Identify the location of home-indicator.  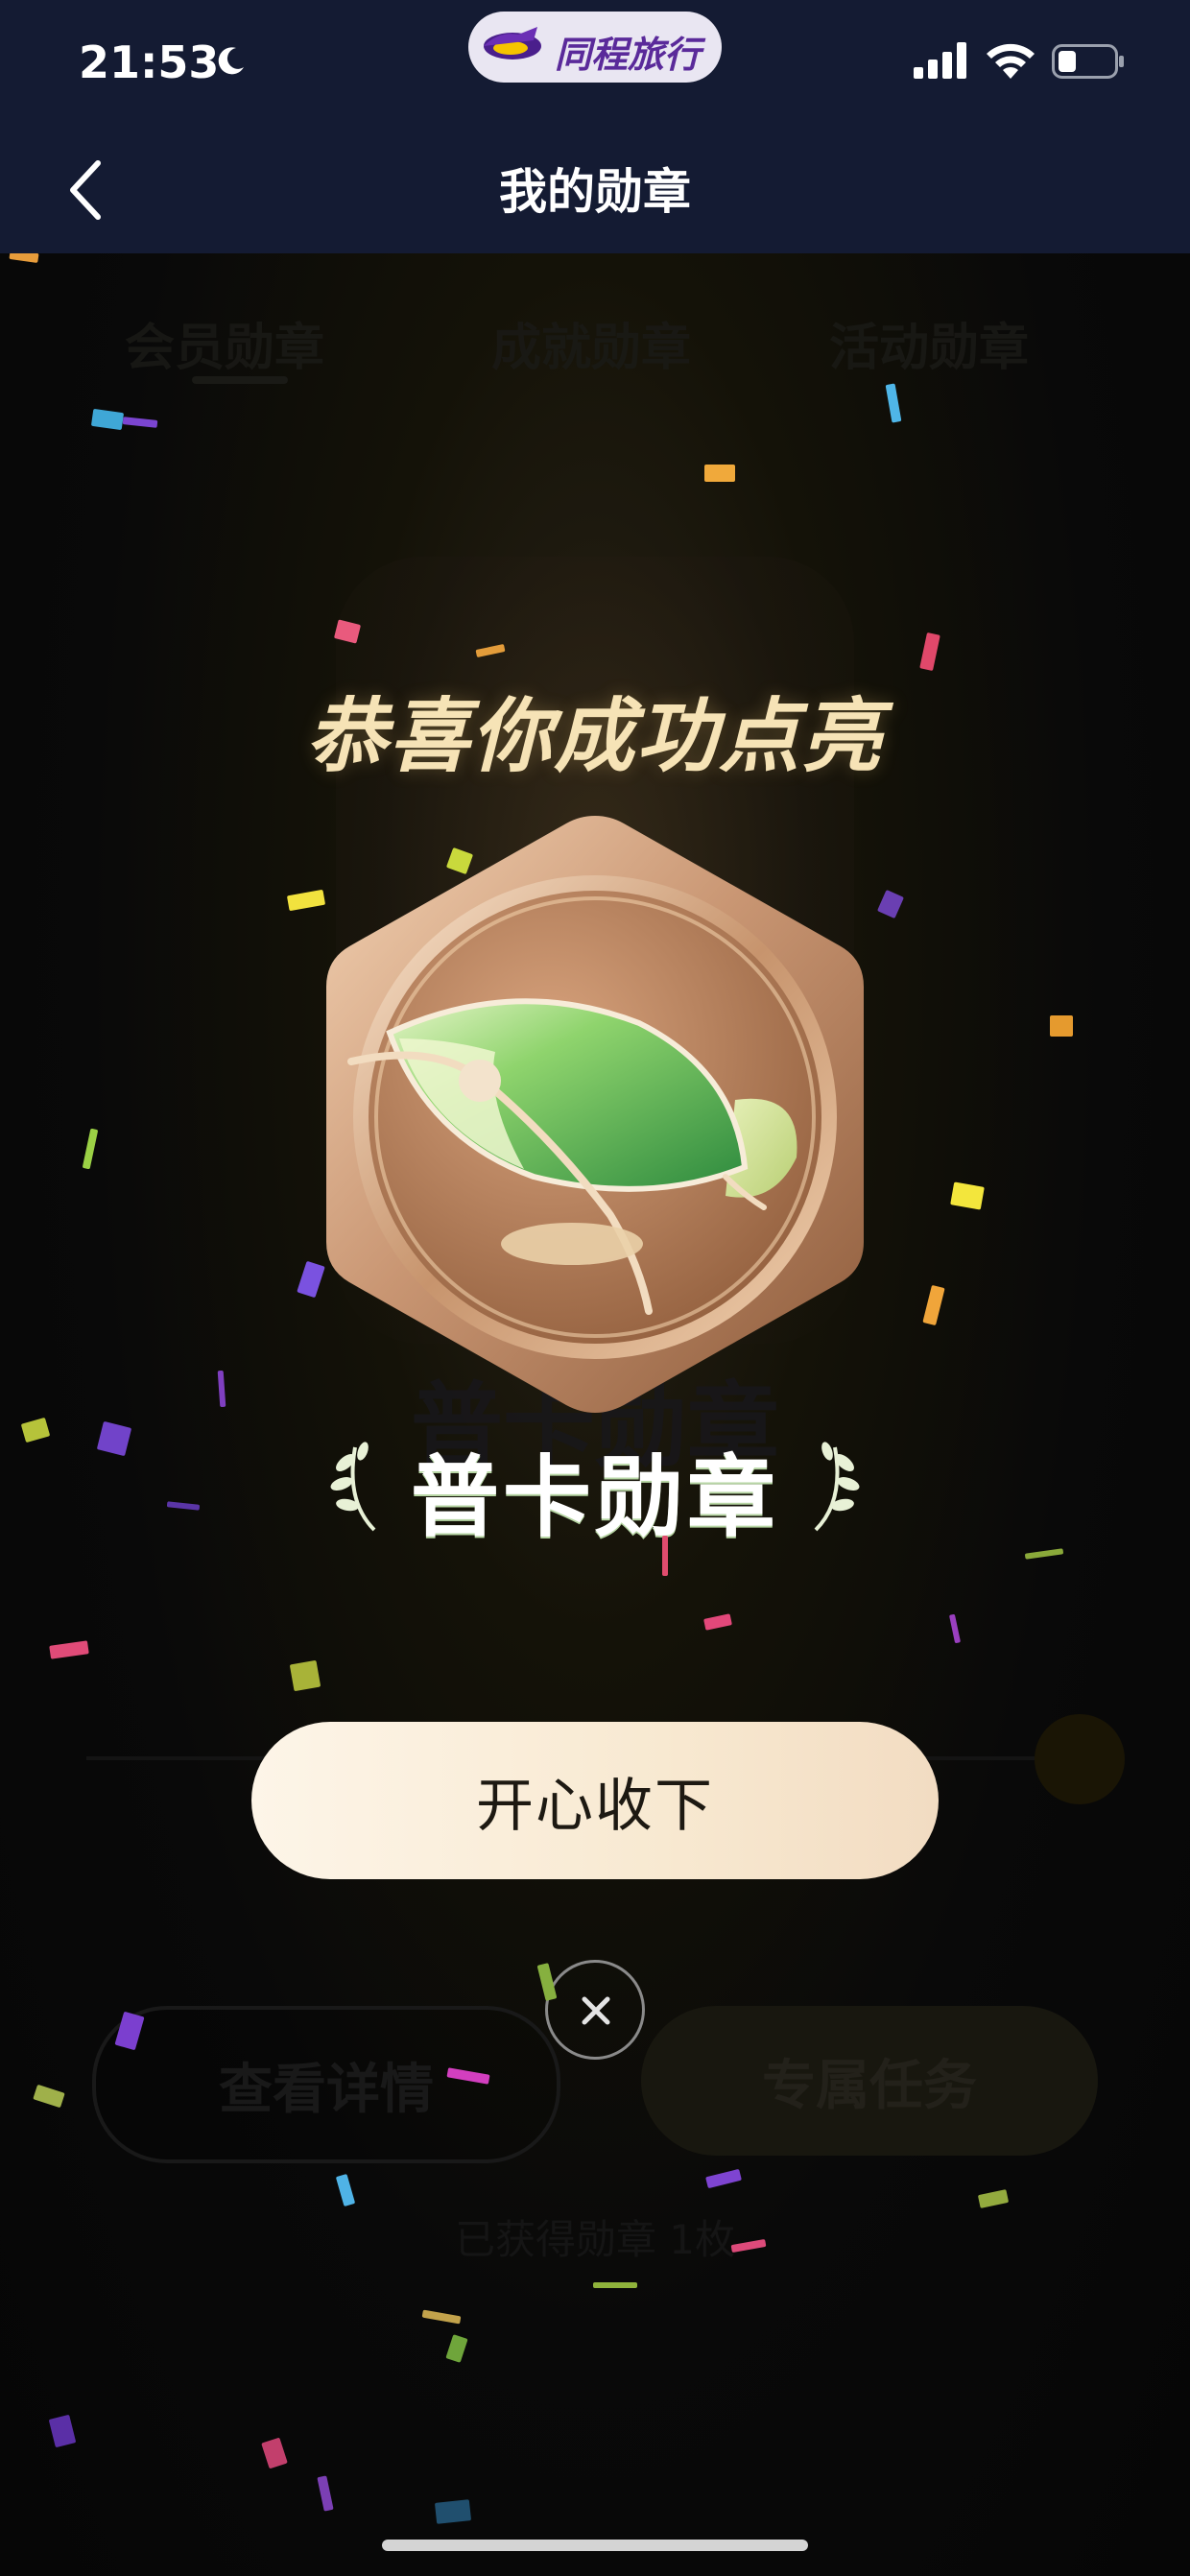
(595, 2545).